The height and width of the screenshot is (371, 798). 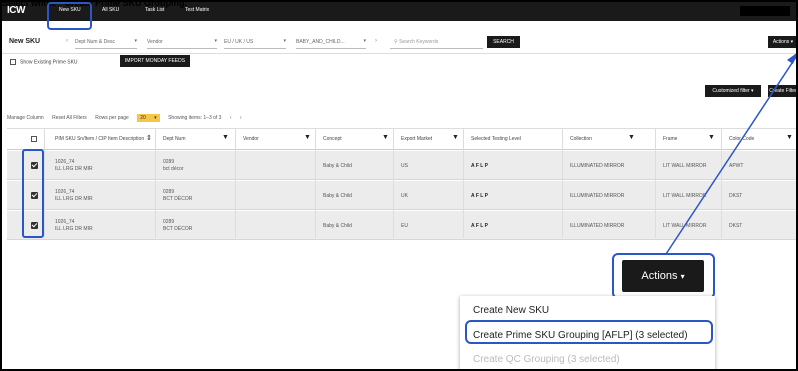 I want to click on new-sku-highlight, so click(x=69, y=16).